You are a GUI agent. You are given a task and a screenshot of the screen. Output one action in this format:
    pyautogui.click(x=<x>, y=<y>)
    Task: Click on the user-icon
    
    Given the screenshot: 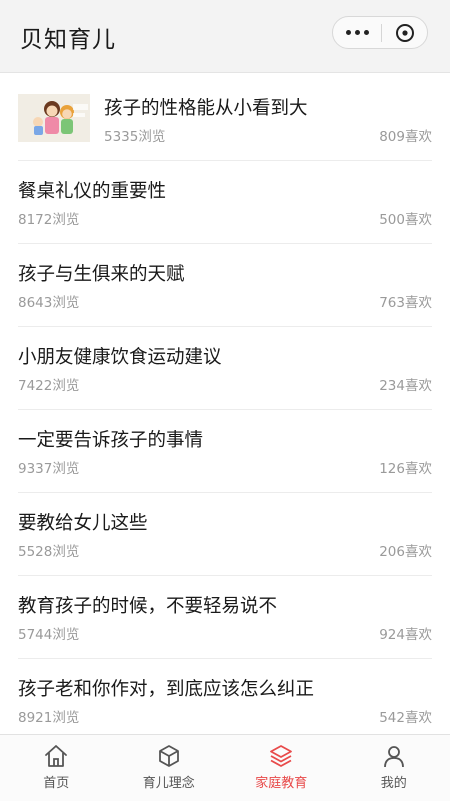 What is the action you would take?
    pyautogui.click(x=394, y=756)
    